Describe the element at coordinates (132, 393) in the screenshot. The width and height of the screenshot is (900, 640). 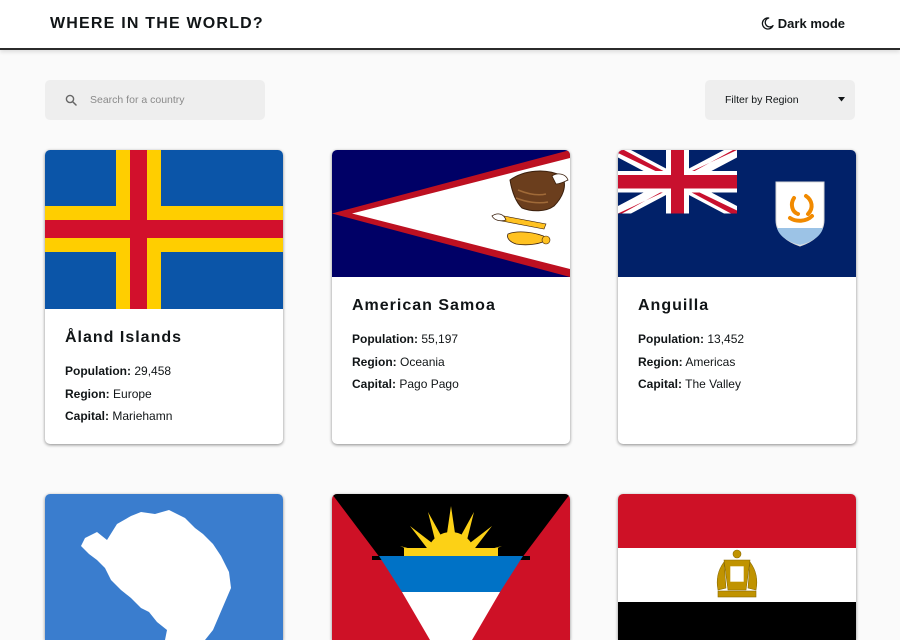
I see `region-value: Europe` at that location.